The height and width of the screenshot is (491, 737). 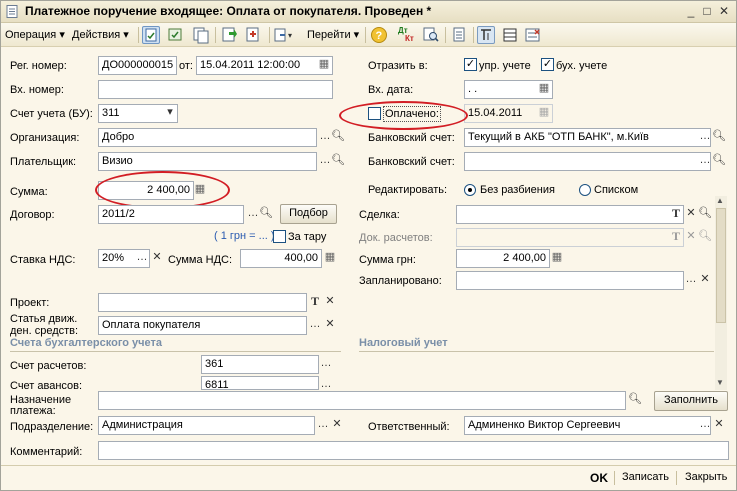 I want to click on actions-menu: Действия ▾, so click(x=100, y=34).